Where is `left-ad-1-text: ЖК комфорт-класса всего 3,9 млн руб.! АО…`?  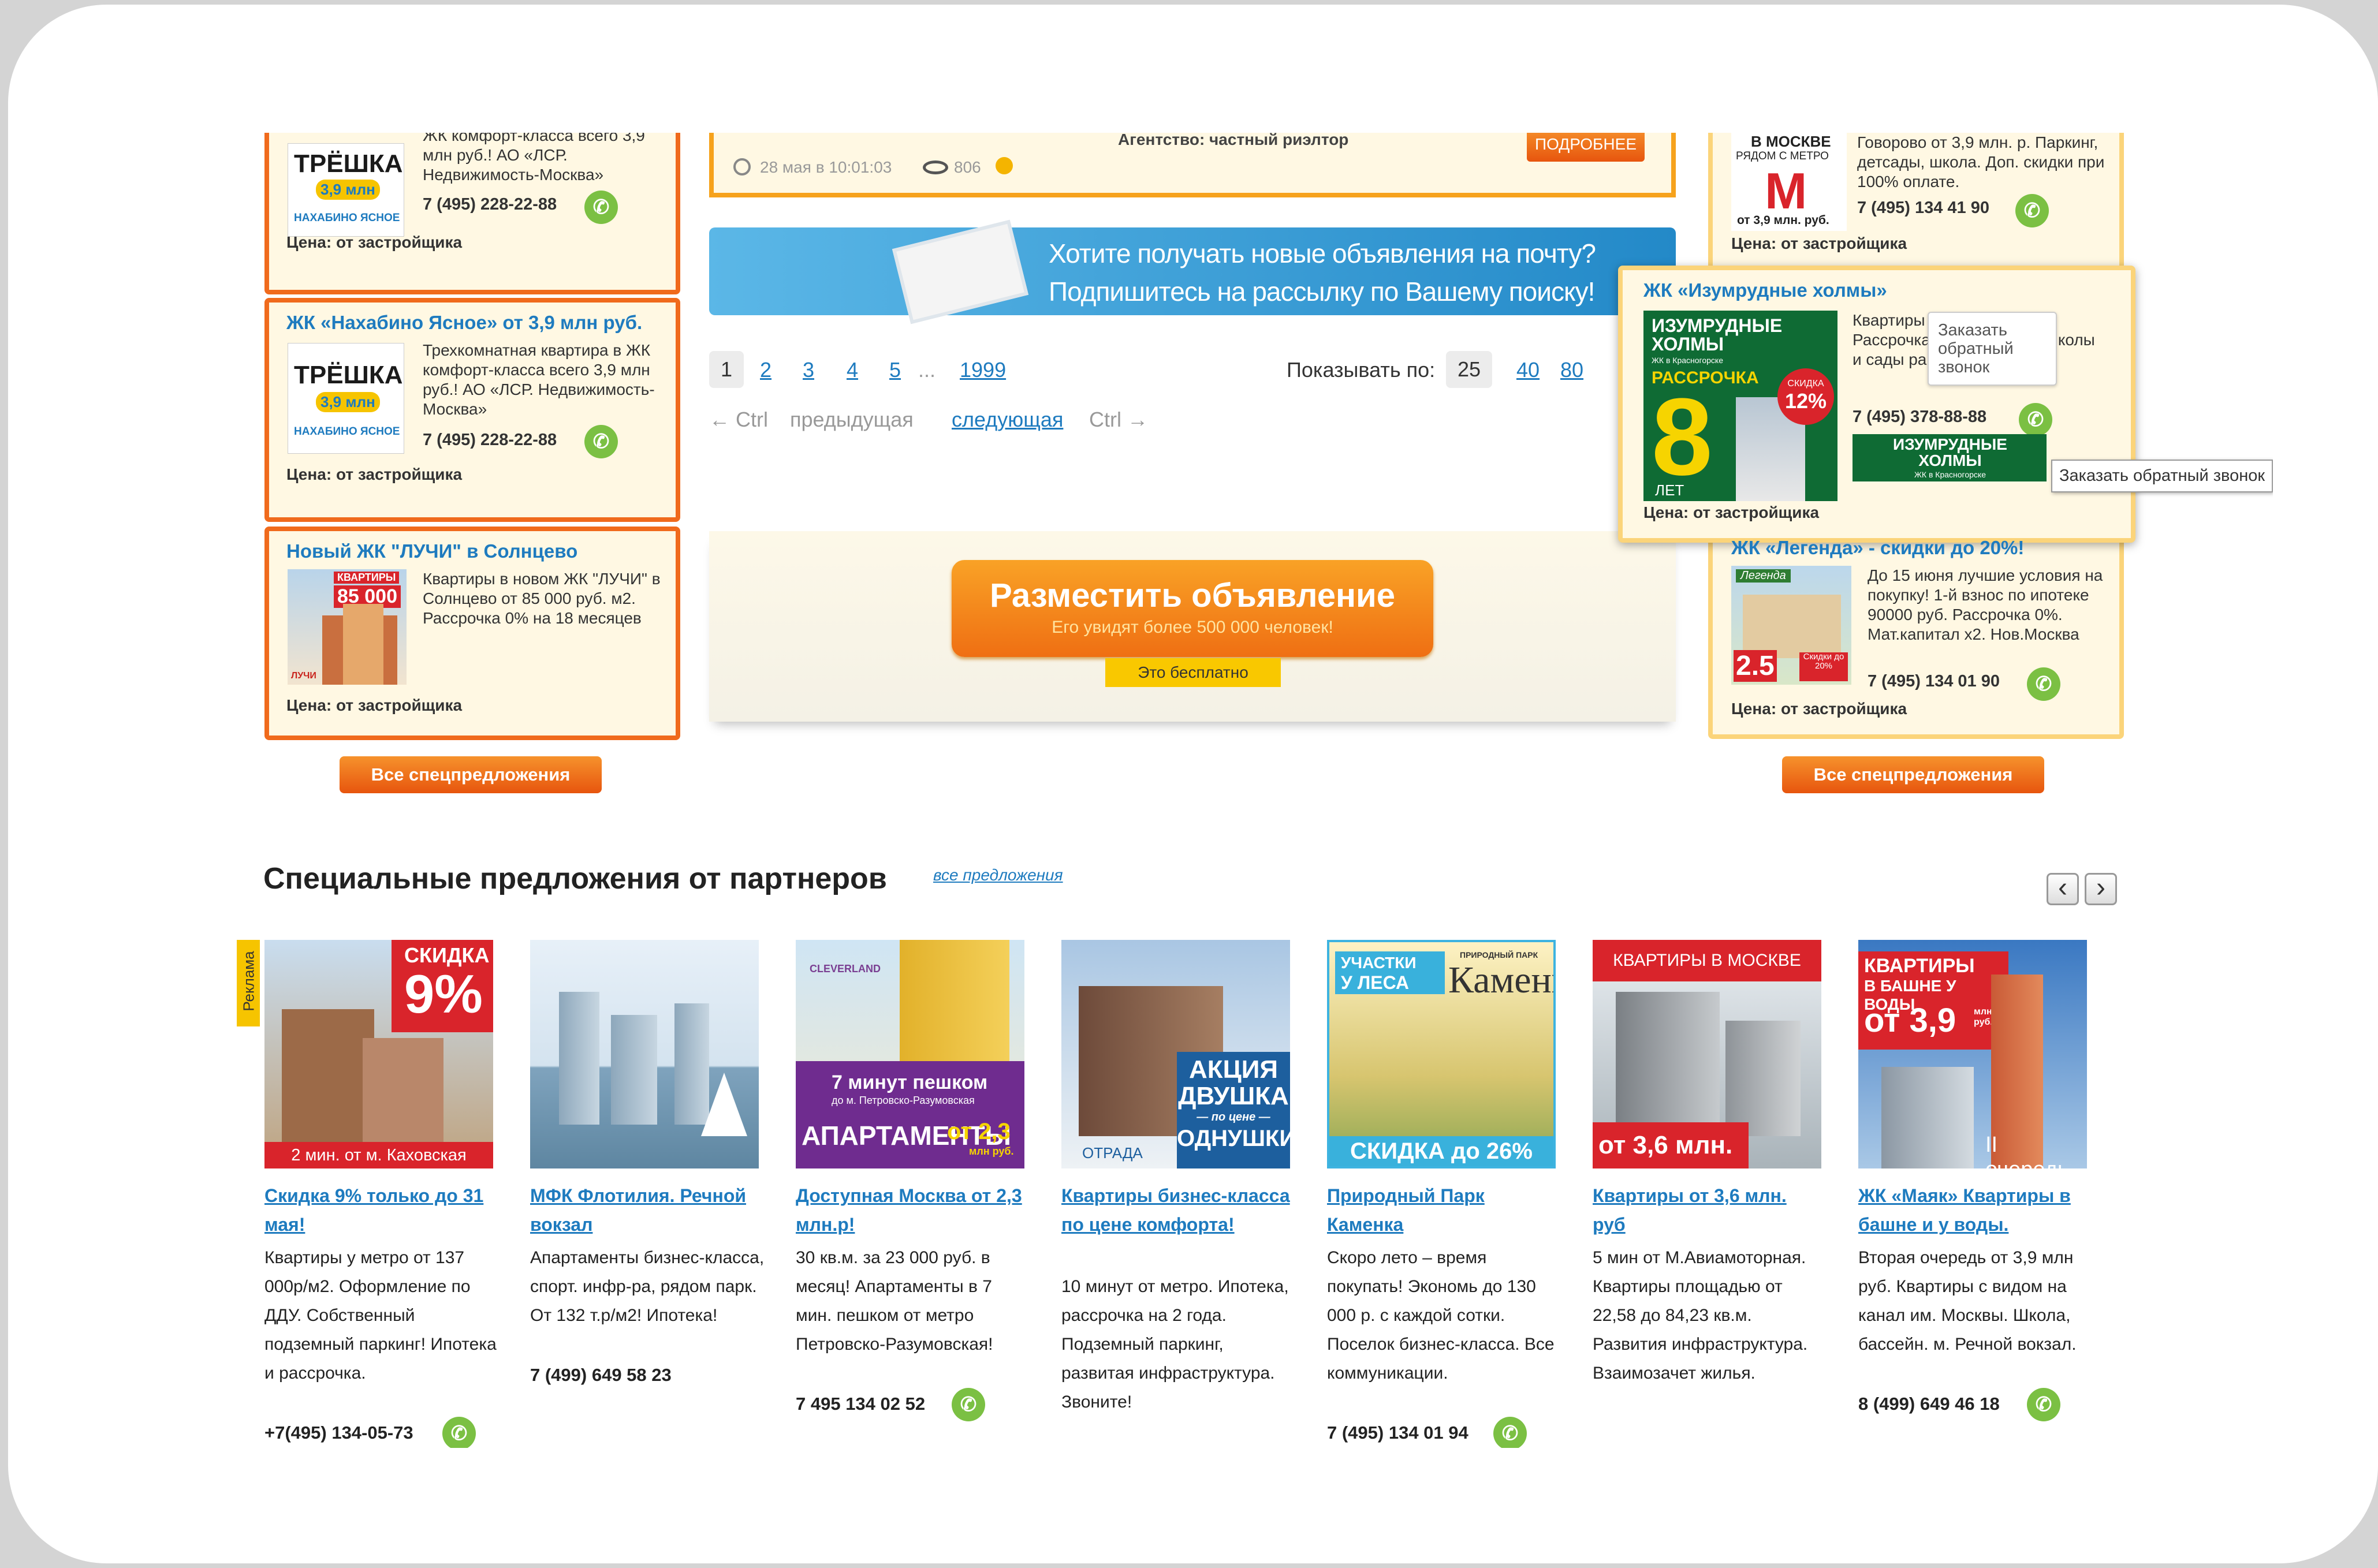
left-ad-1-text: ЖК комфорт-класса всего 3,9 млн руб.! АО… is located at coordinates (534, 158).